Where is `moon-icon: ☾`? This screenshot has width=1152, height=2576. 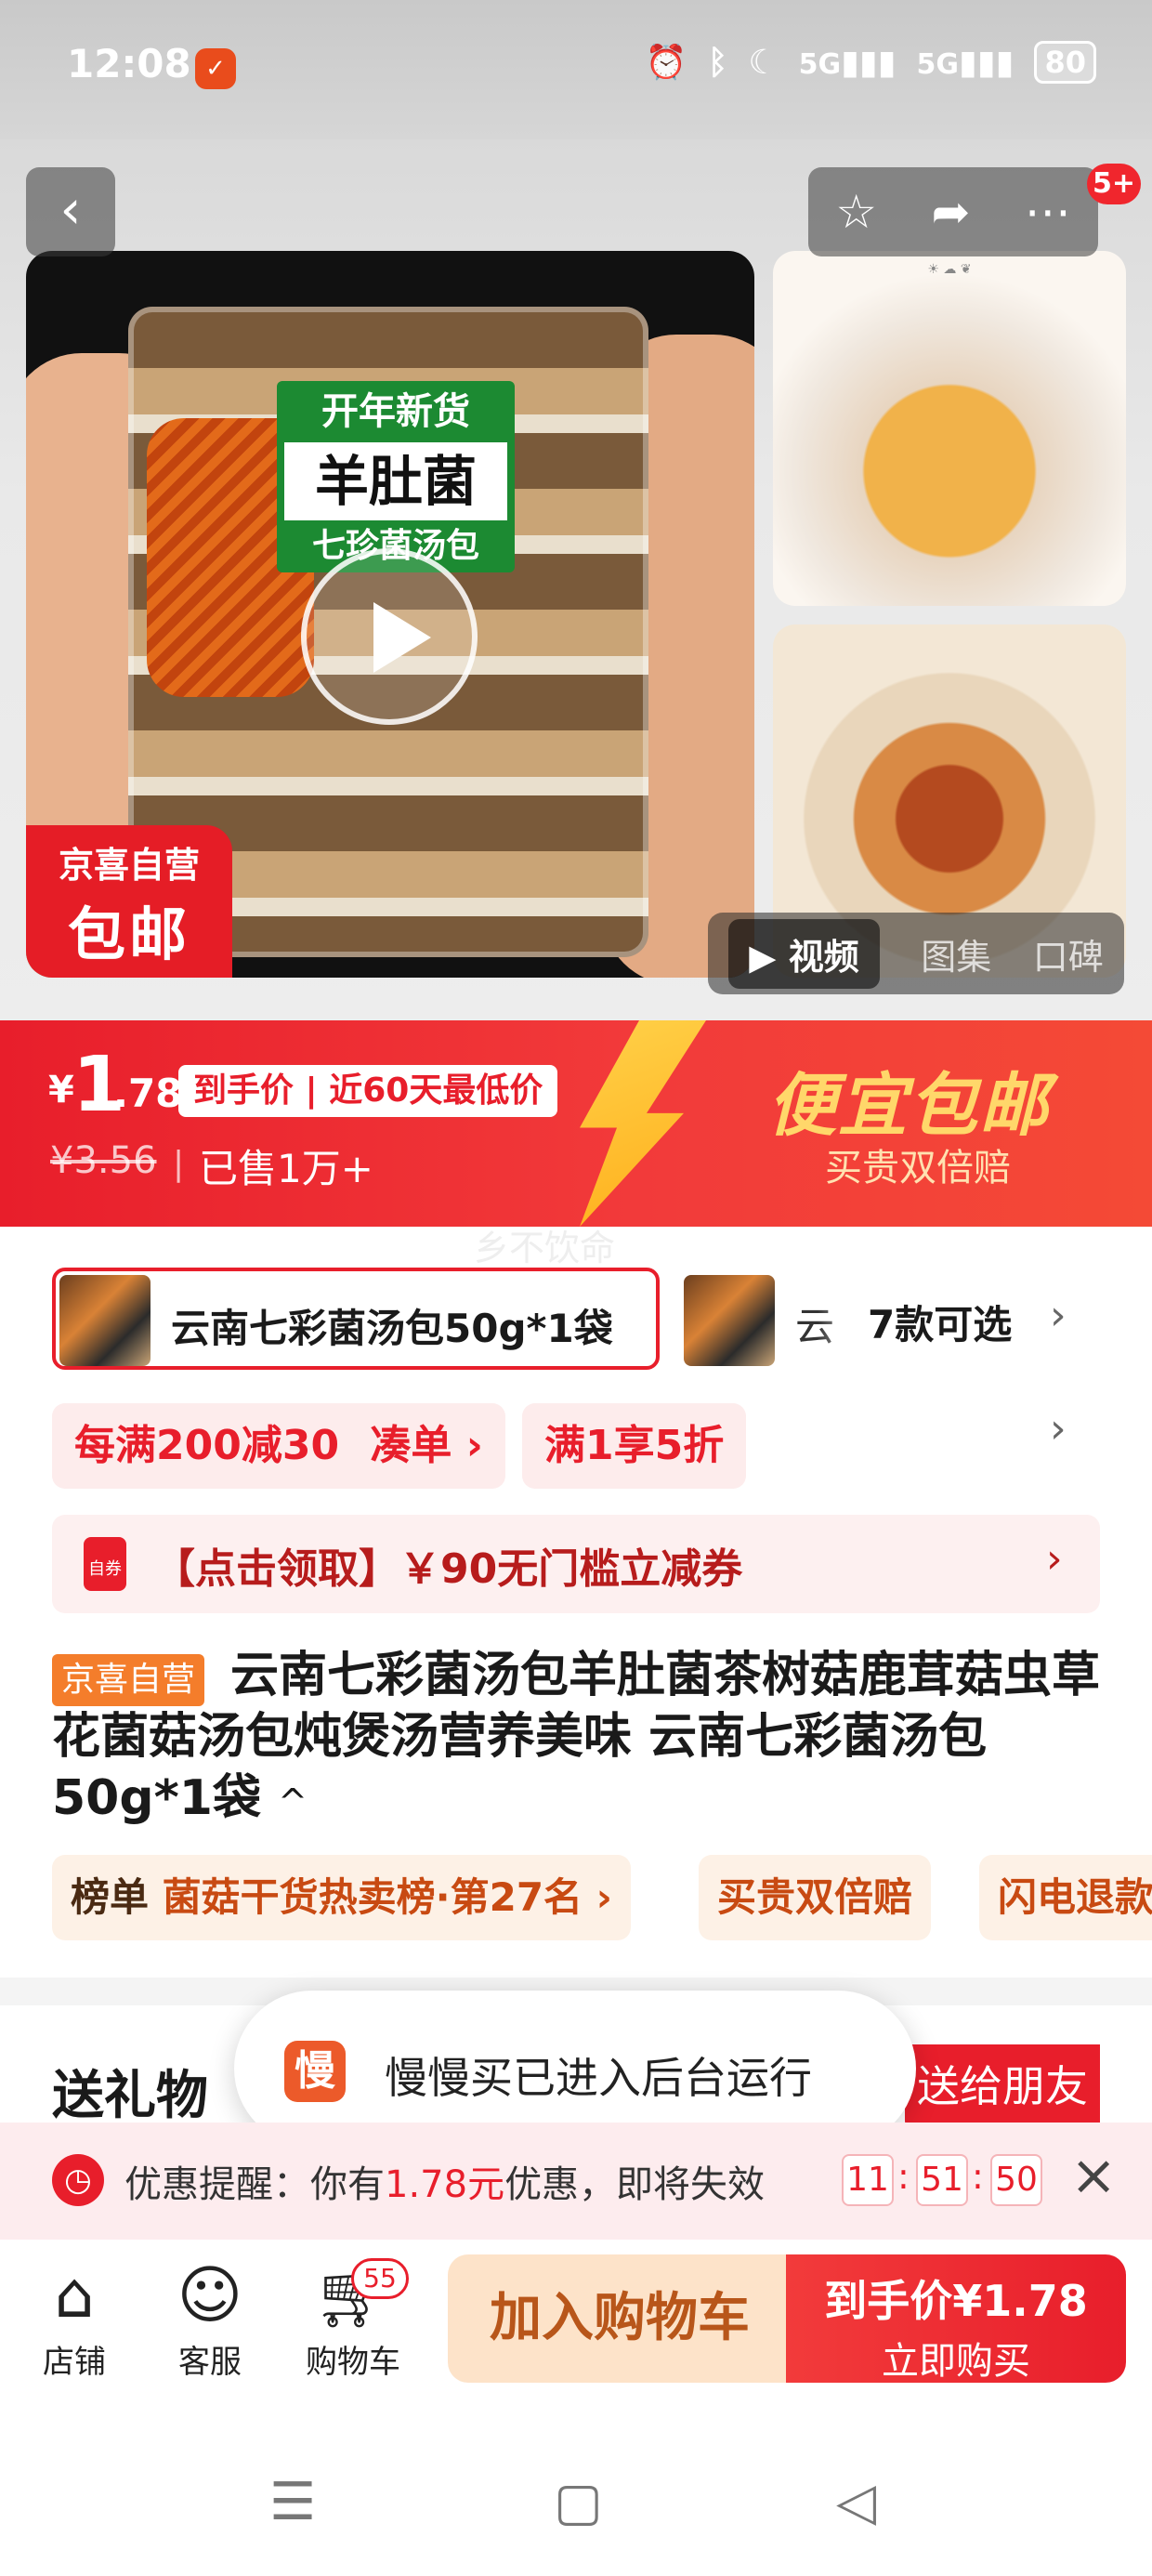
moon-icon: ☾ is located at coordinates (763, 62).